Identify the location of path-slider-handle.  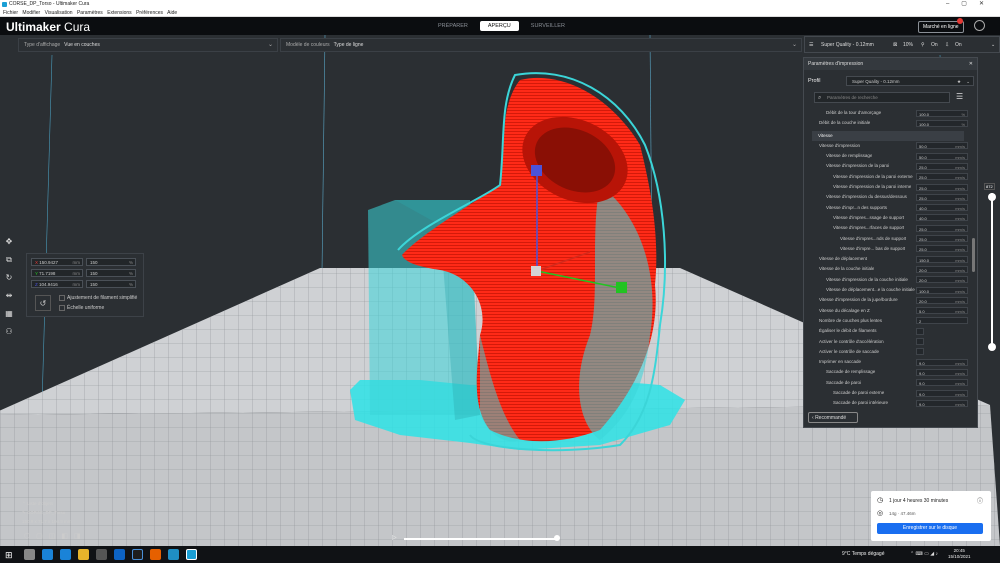
(557, 538).